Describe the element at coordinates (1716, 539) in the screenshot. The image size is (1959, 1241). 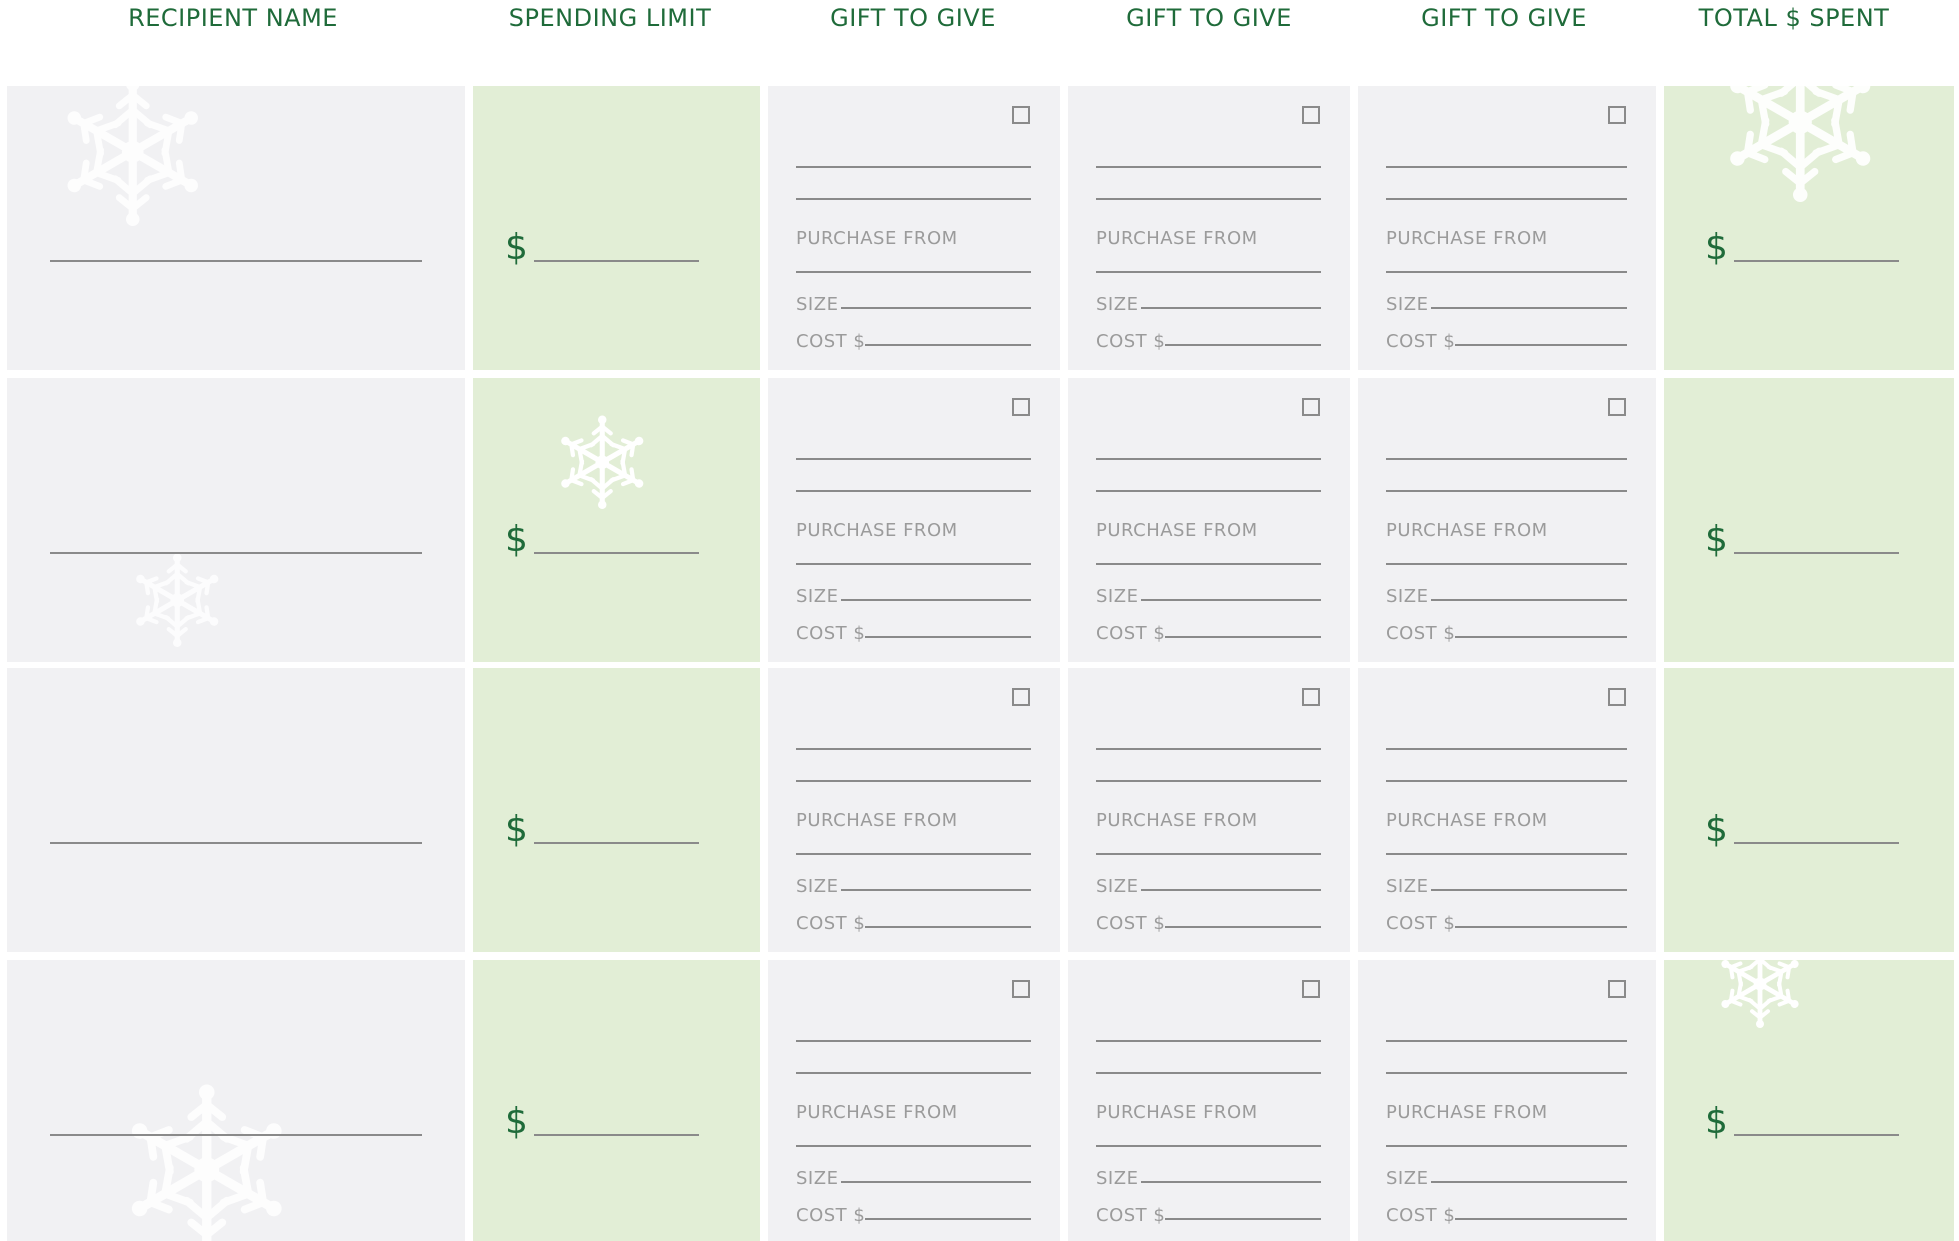
I see `currency-symbol: $` at that location.